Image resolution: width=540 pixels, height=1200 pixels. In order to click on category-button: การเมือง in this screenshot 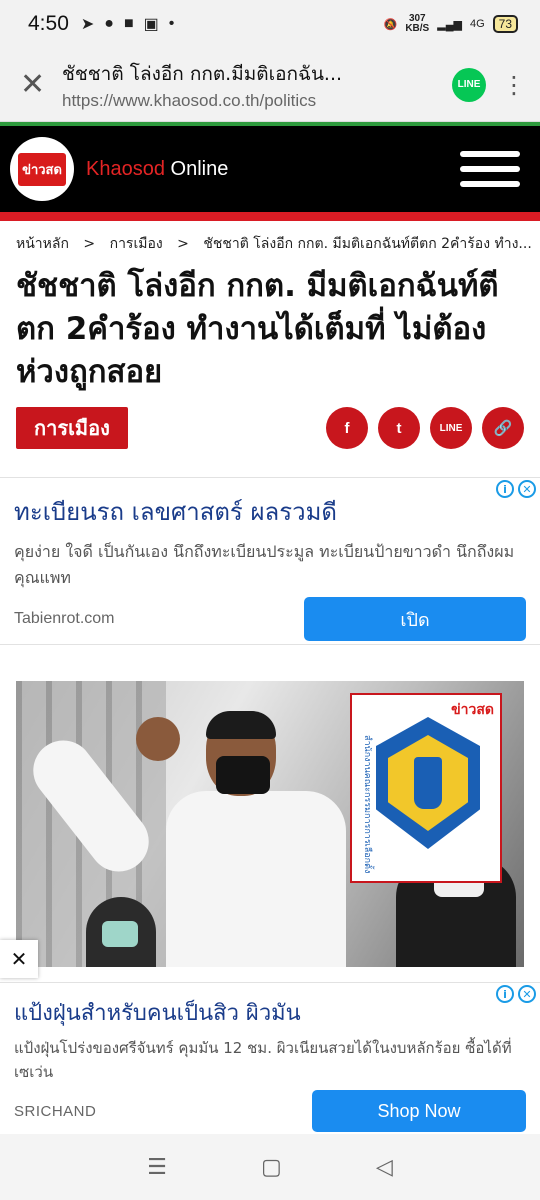, I will do `click(72, 428)`.